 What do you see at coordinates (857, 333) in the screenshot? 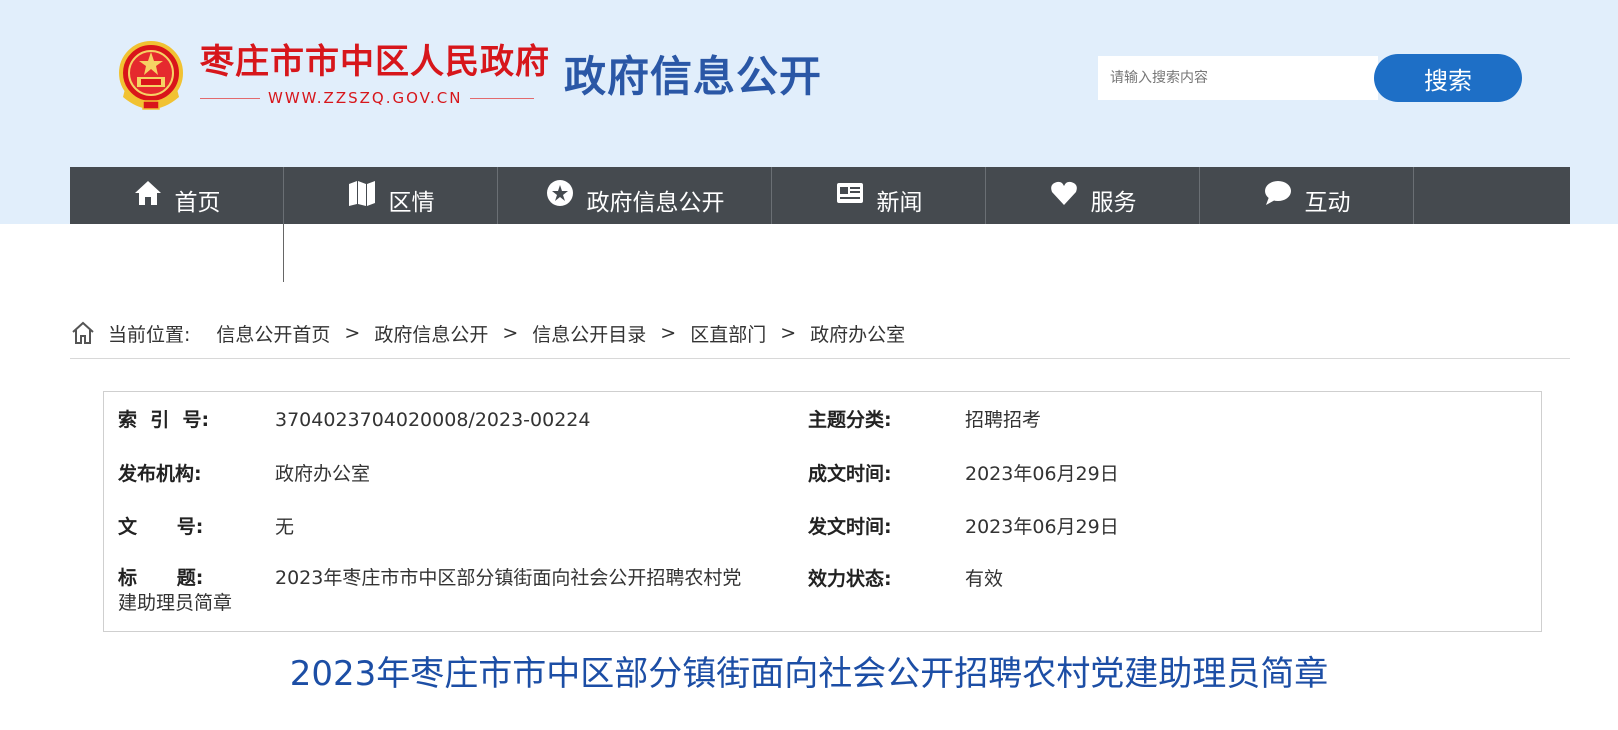
I see `breadcrumb-link: 政府办公室` at bounding box center [857, 333].